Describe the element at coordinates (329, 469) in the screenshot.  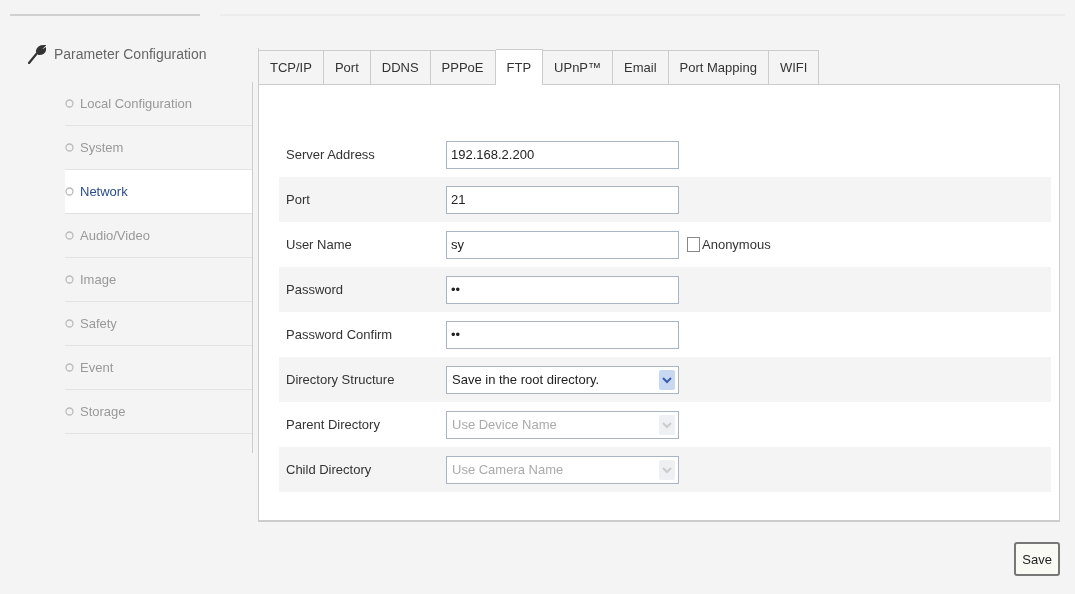
I see `field-label: Child Directory` at that location.